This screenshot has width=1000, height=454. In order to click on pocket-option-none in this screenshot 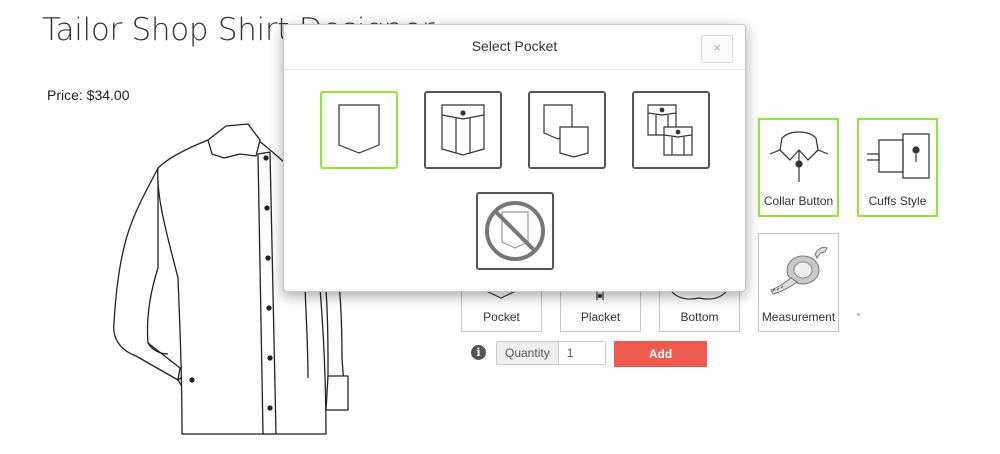, I will do `click(515, 231)`.